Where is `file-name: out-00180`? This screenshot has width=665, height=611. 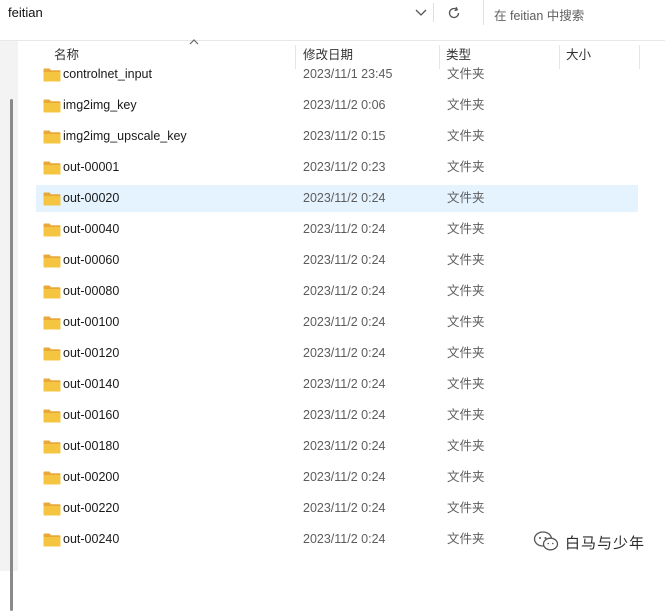 file-name: out-00180 is located at coordinates (91, 446).